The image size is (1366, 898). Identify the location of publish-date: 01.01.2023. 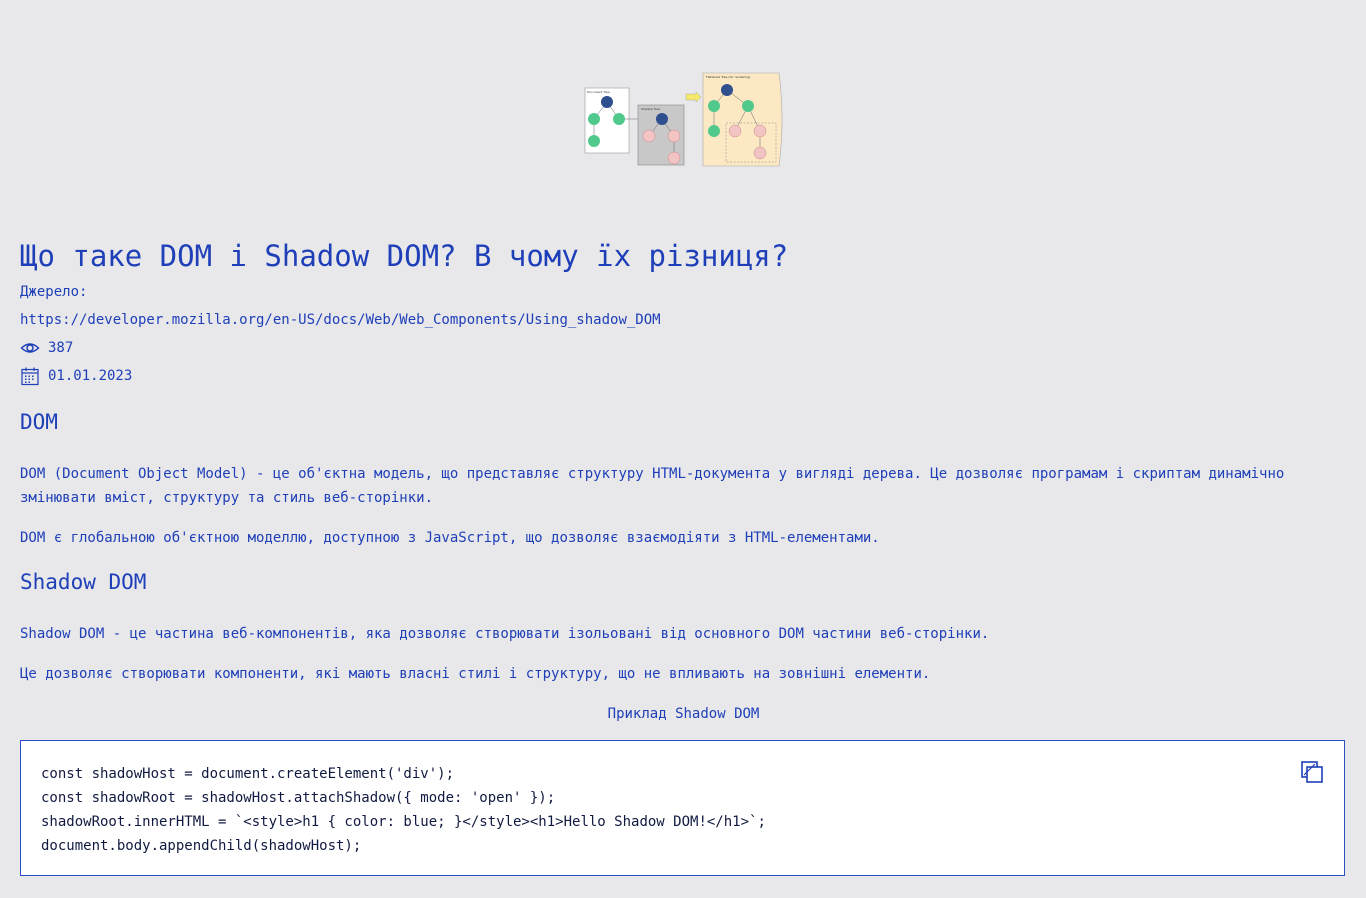
(90, 376).